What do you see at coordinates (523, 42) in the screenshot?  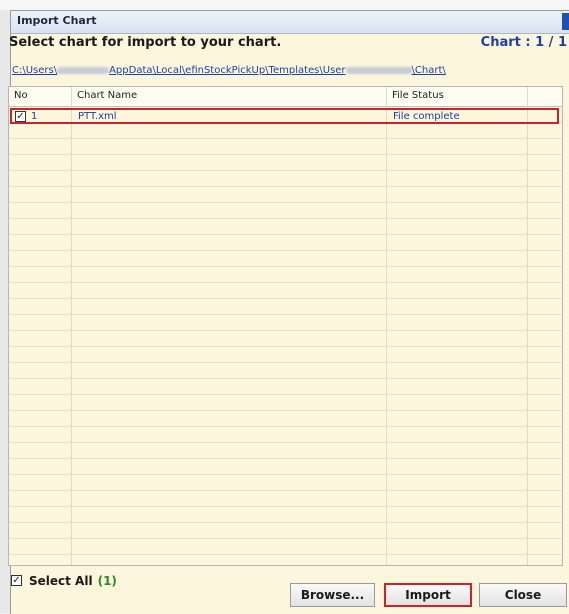 I see `chart-count-label: Chart : 1 / 1` at bounding box center [523, 42].